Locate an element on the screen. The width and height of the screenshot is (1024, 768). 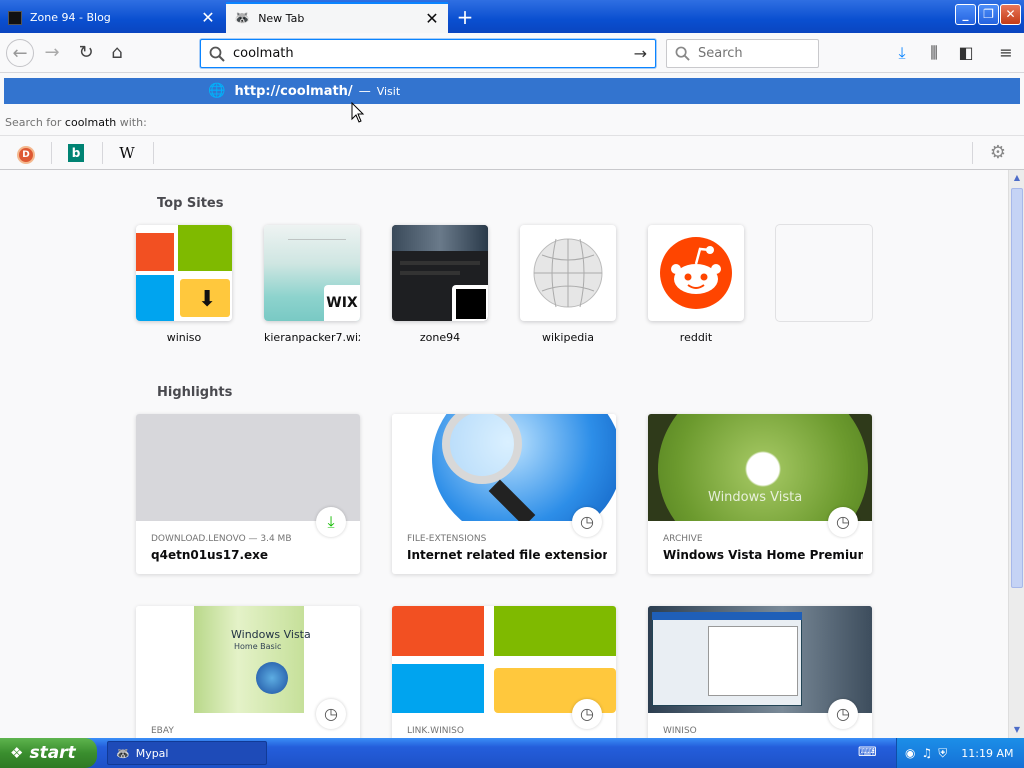
windows-flag-icon: ❖ is located at coordinates (17, 753).